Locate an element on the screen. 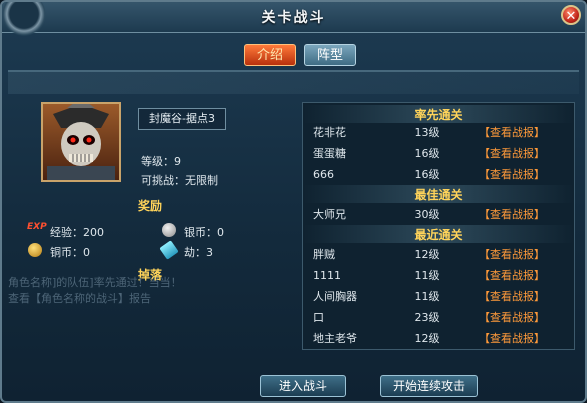 The width and height of the screenshot is (587, 403). player-level: 23级 is located at coordinates (427, 317).